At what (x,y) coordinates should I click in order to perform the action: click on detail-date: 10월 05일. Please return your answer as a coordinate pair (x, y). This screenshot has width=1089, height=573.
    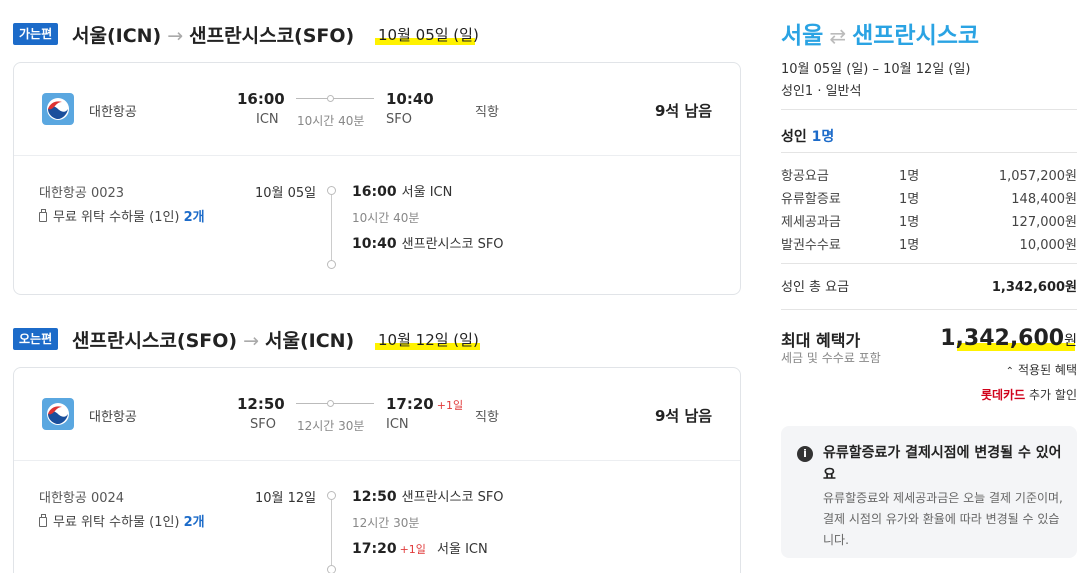
    Looking at the image, I should click on (286, 193).